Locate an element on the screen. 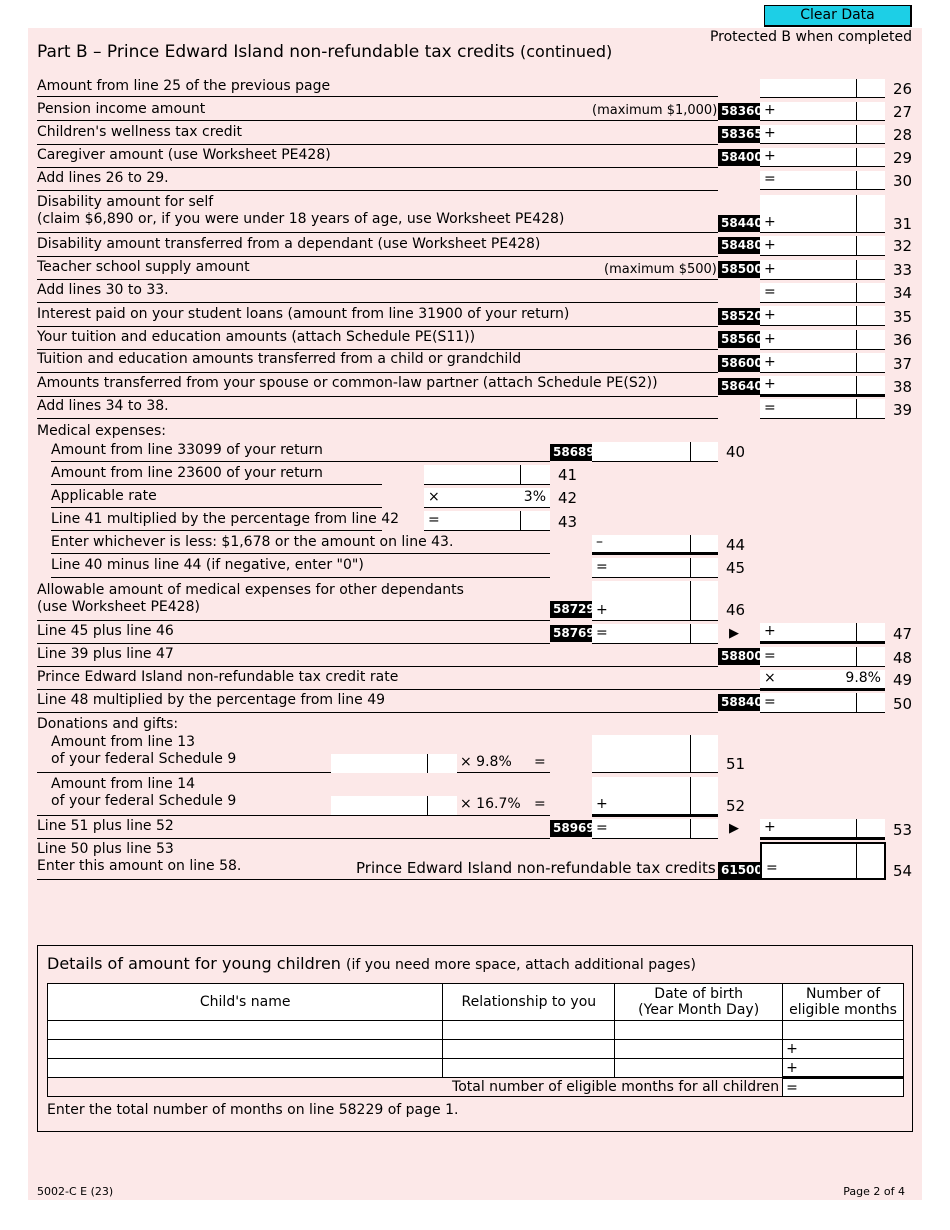 This screenshot has width=950, height=1230. dob-header-line-1: Date of birth is located at coordinates (699, 994).